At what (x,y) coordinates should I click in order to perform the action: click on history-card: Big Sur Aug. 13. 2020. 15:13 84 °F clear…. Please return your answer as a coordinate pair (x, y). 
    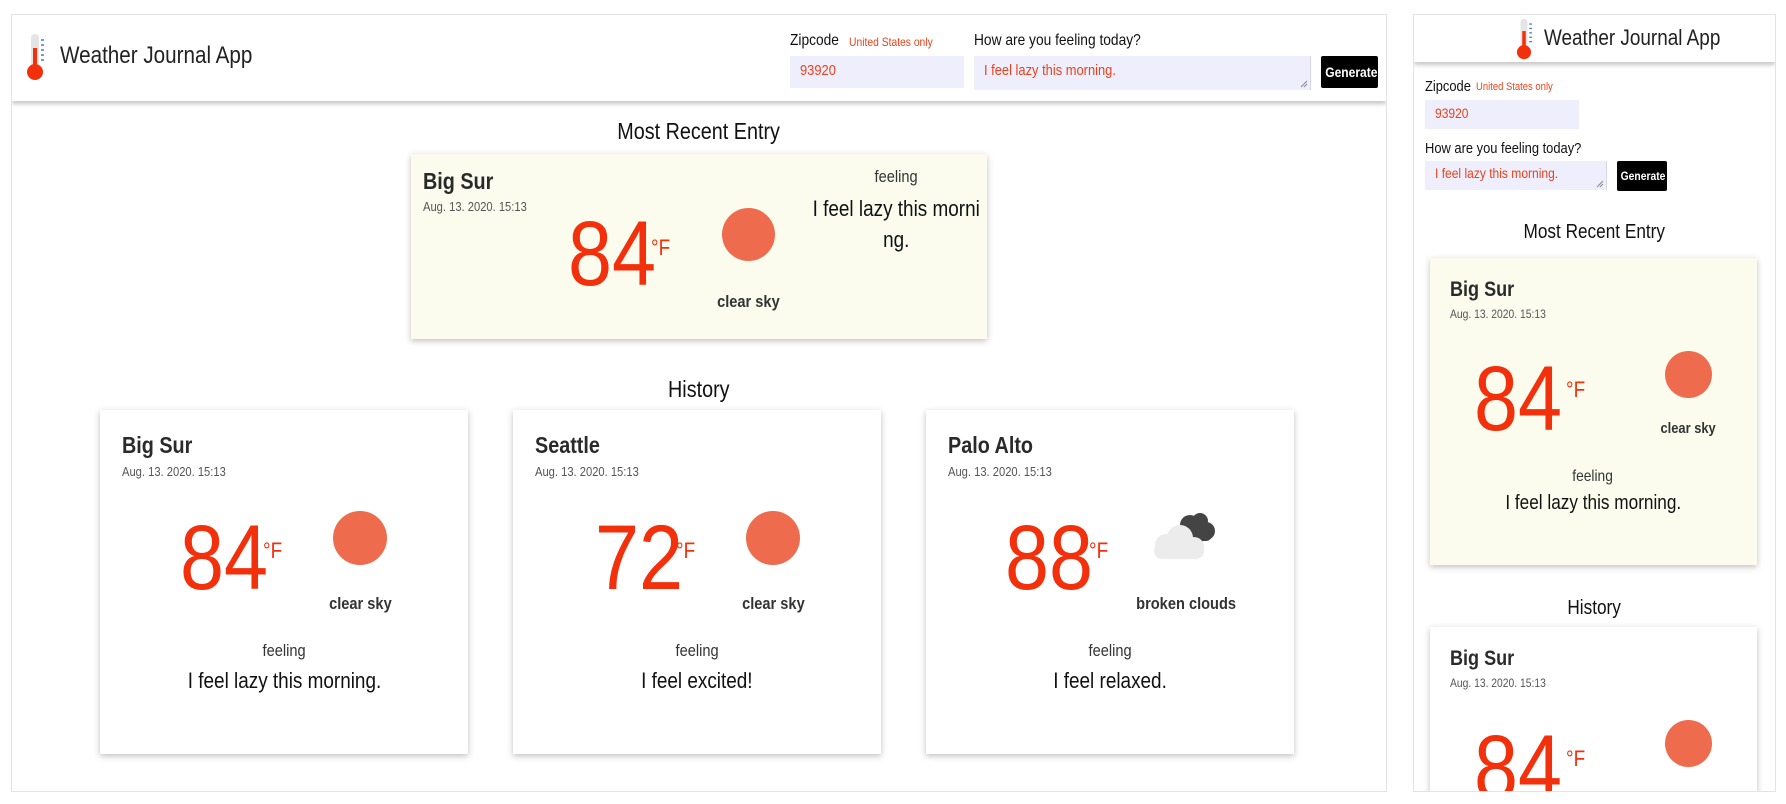
    Looking at the image, I should click on (284, 582).